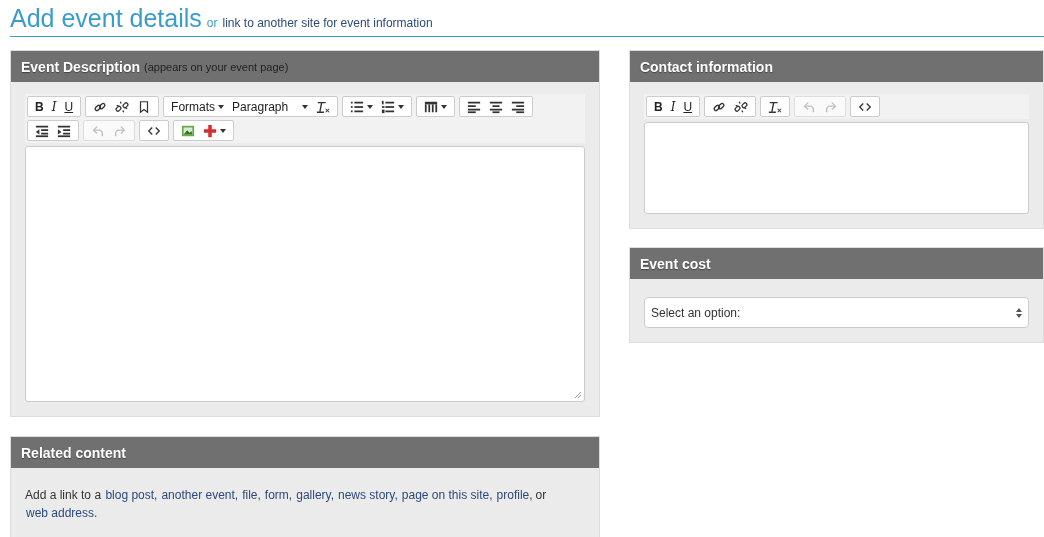 The image size is (1044, 537). I want to click on panel-title: Event Description, so click(81, 66).